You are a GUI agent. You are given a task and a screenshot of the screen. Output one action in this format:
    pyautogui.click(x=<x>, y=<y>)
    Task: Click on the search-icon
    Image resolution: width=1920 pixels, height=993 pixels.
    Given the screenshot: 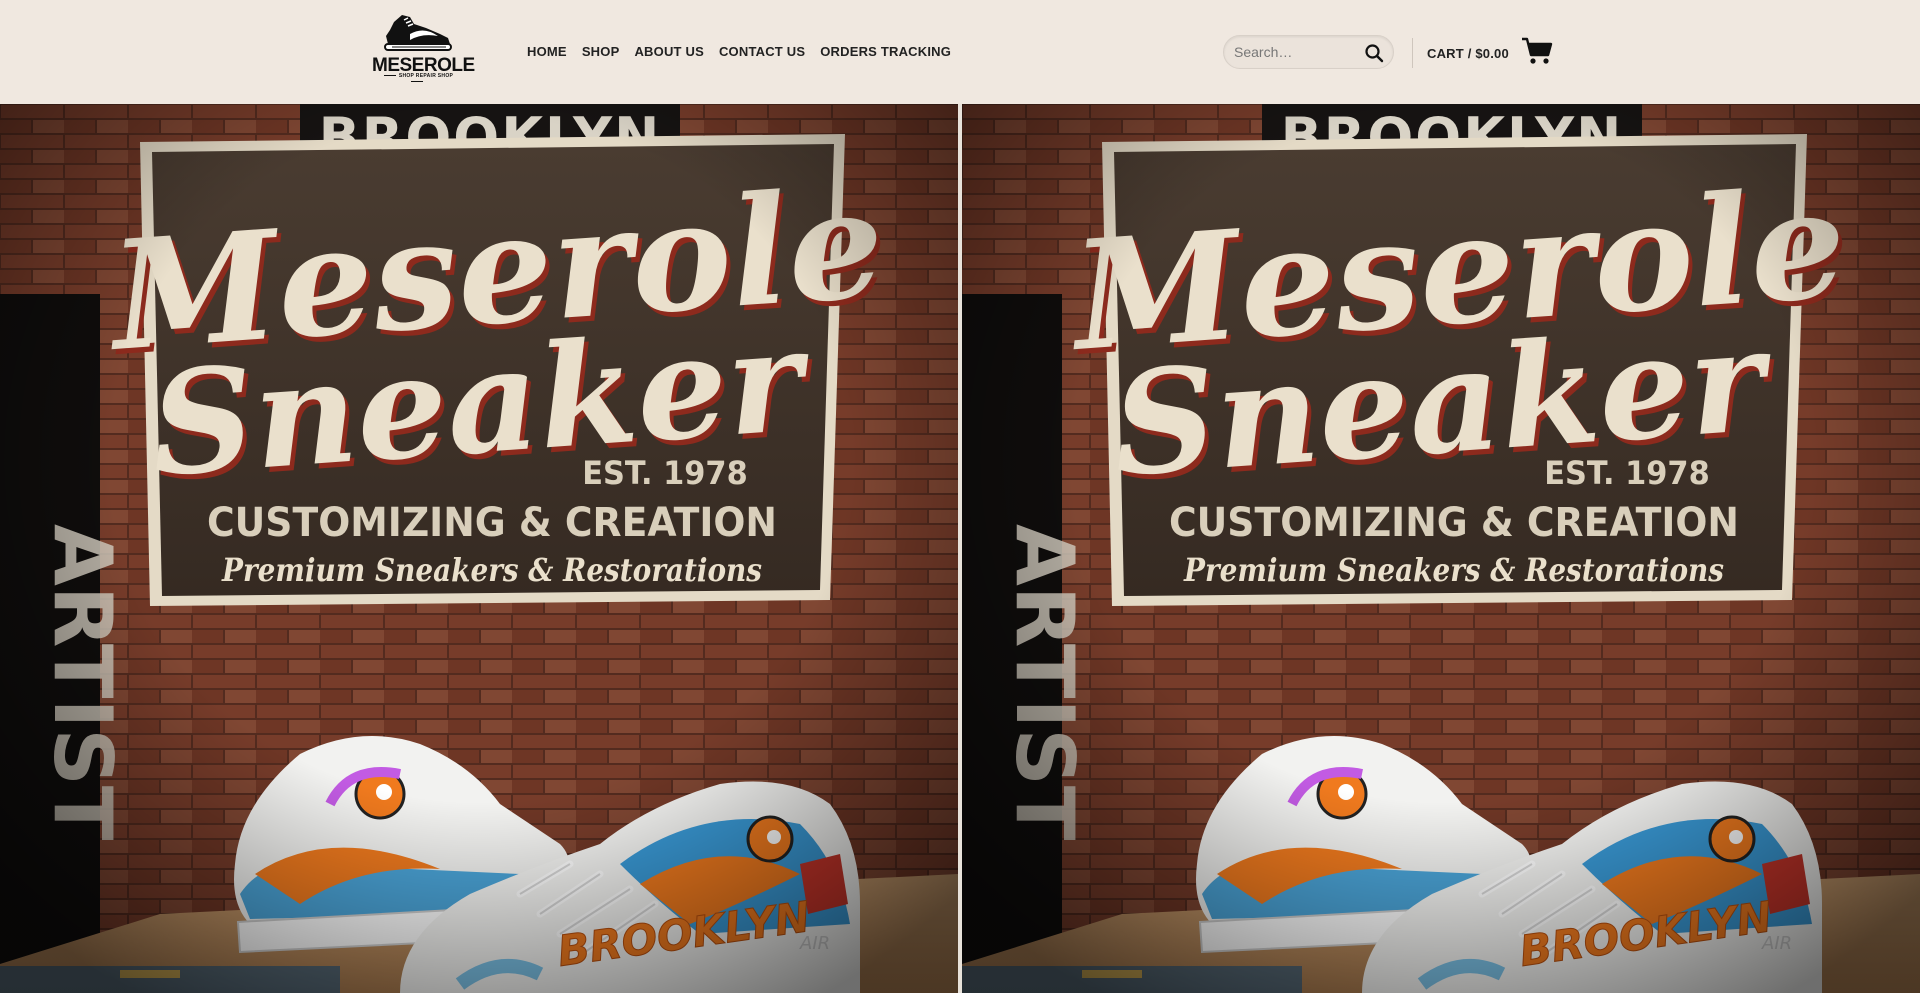 What is the action you would take?
    pyautogui.click(x=1374, y=53)
    